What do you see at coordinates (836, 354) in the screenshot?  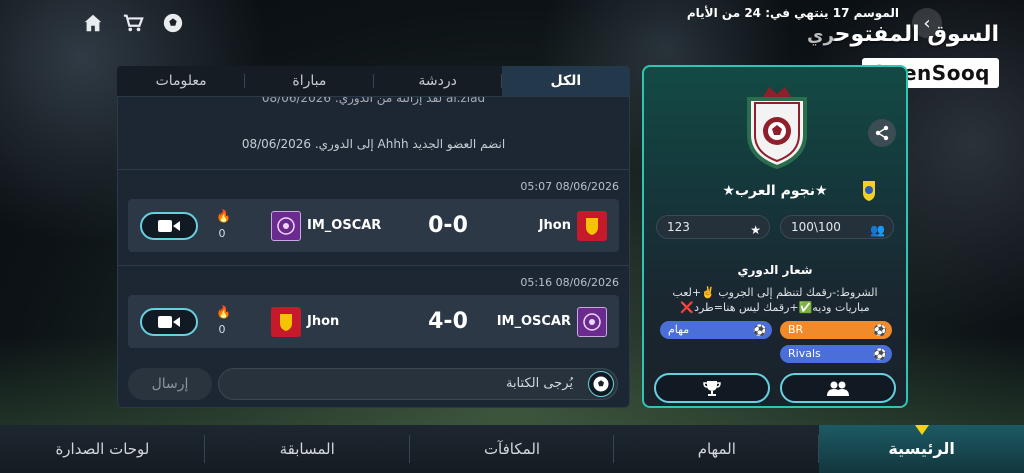 I see `rivals-tag: Rivals ⚽` at bounding box center [836, 354].